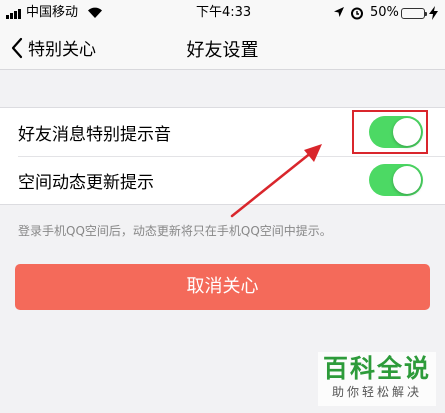  Describe the element at coordinates (376, 368) in the screenshot. I see `watermark-title: 百科全说` at that location.